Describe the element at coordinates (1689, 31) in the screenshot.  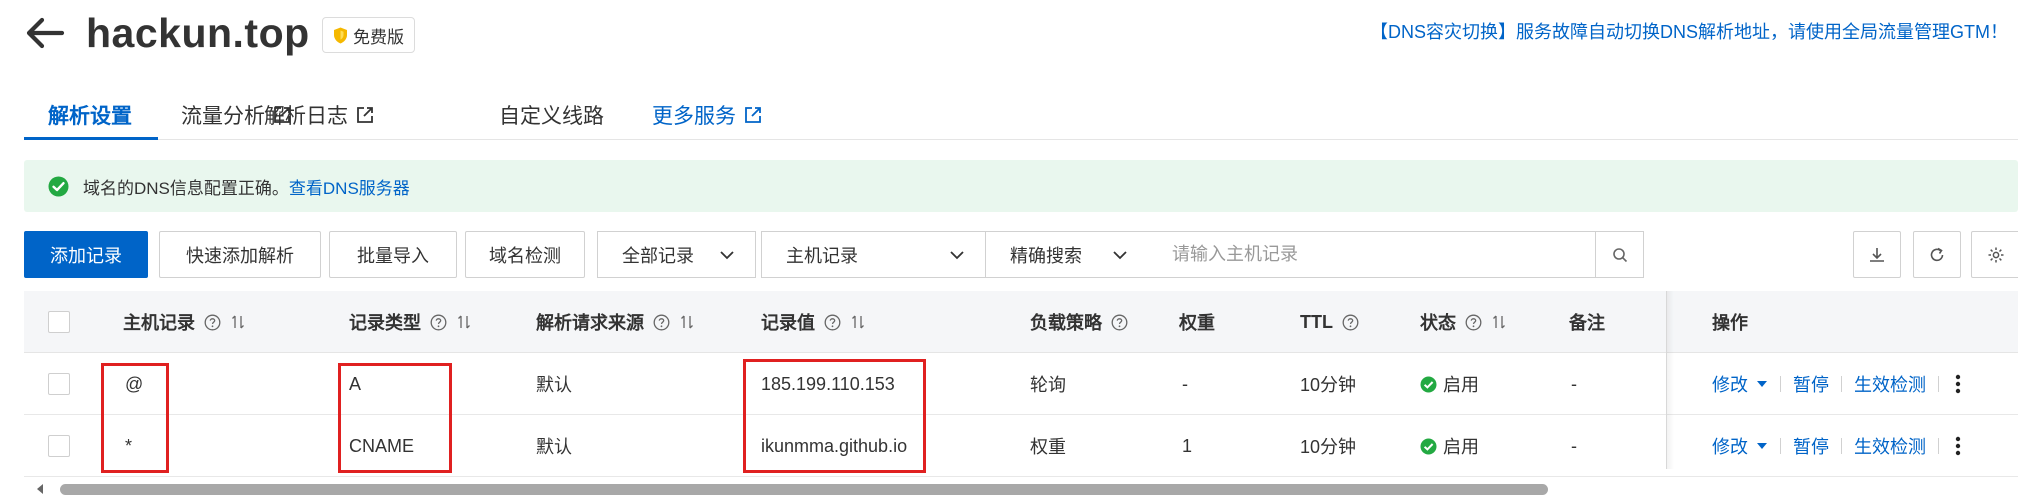
I see `gtm-promo-link: 【DNS容灾切换】服务故障自动切换DNS解析地址，请使用全局流量管理GTM！` at that location.